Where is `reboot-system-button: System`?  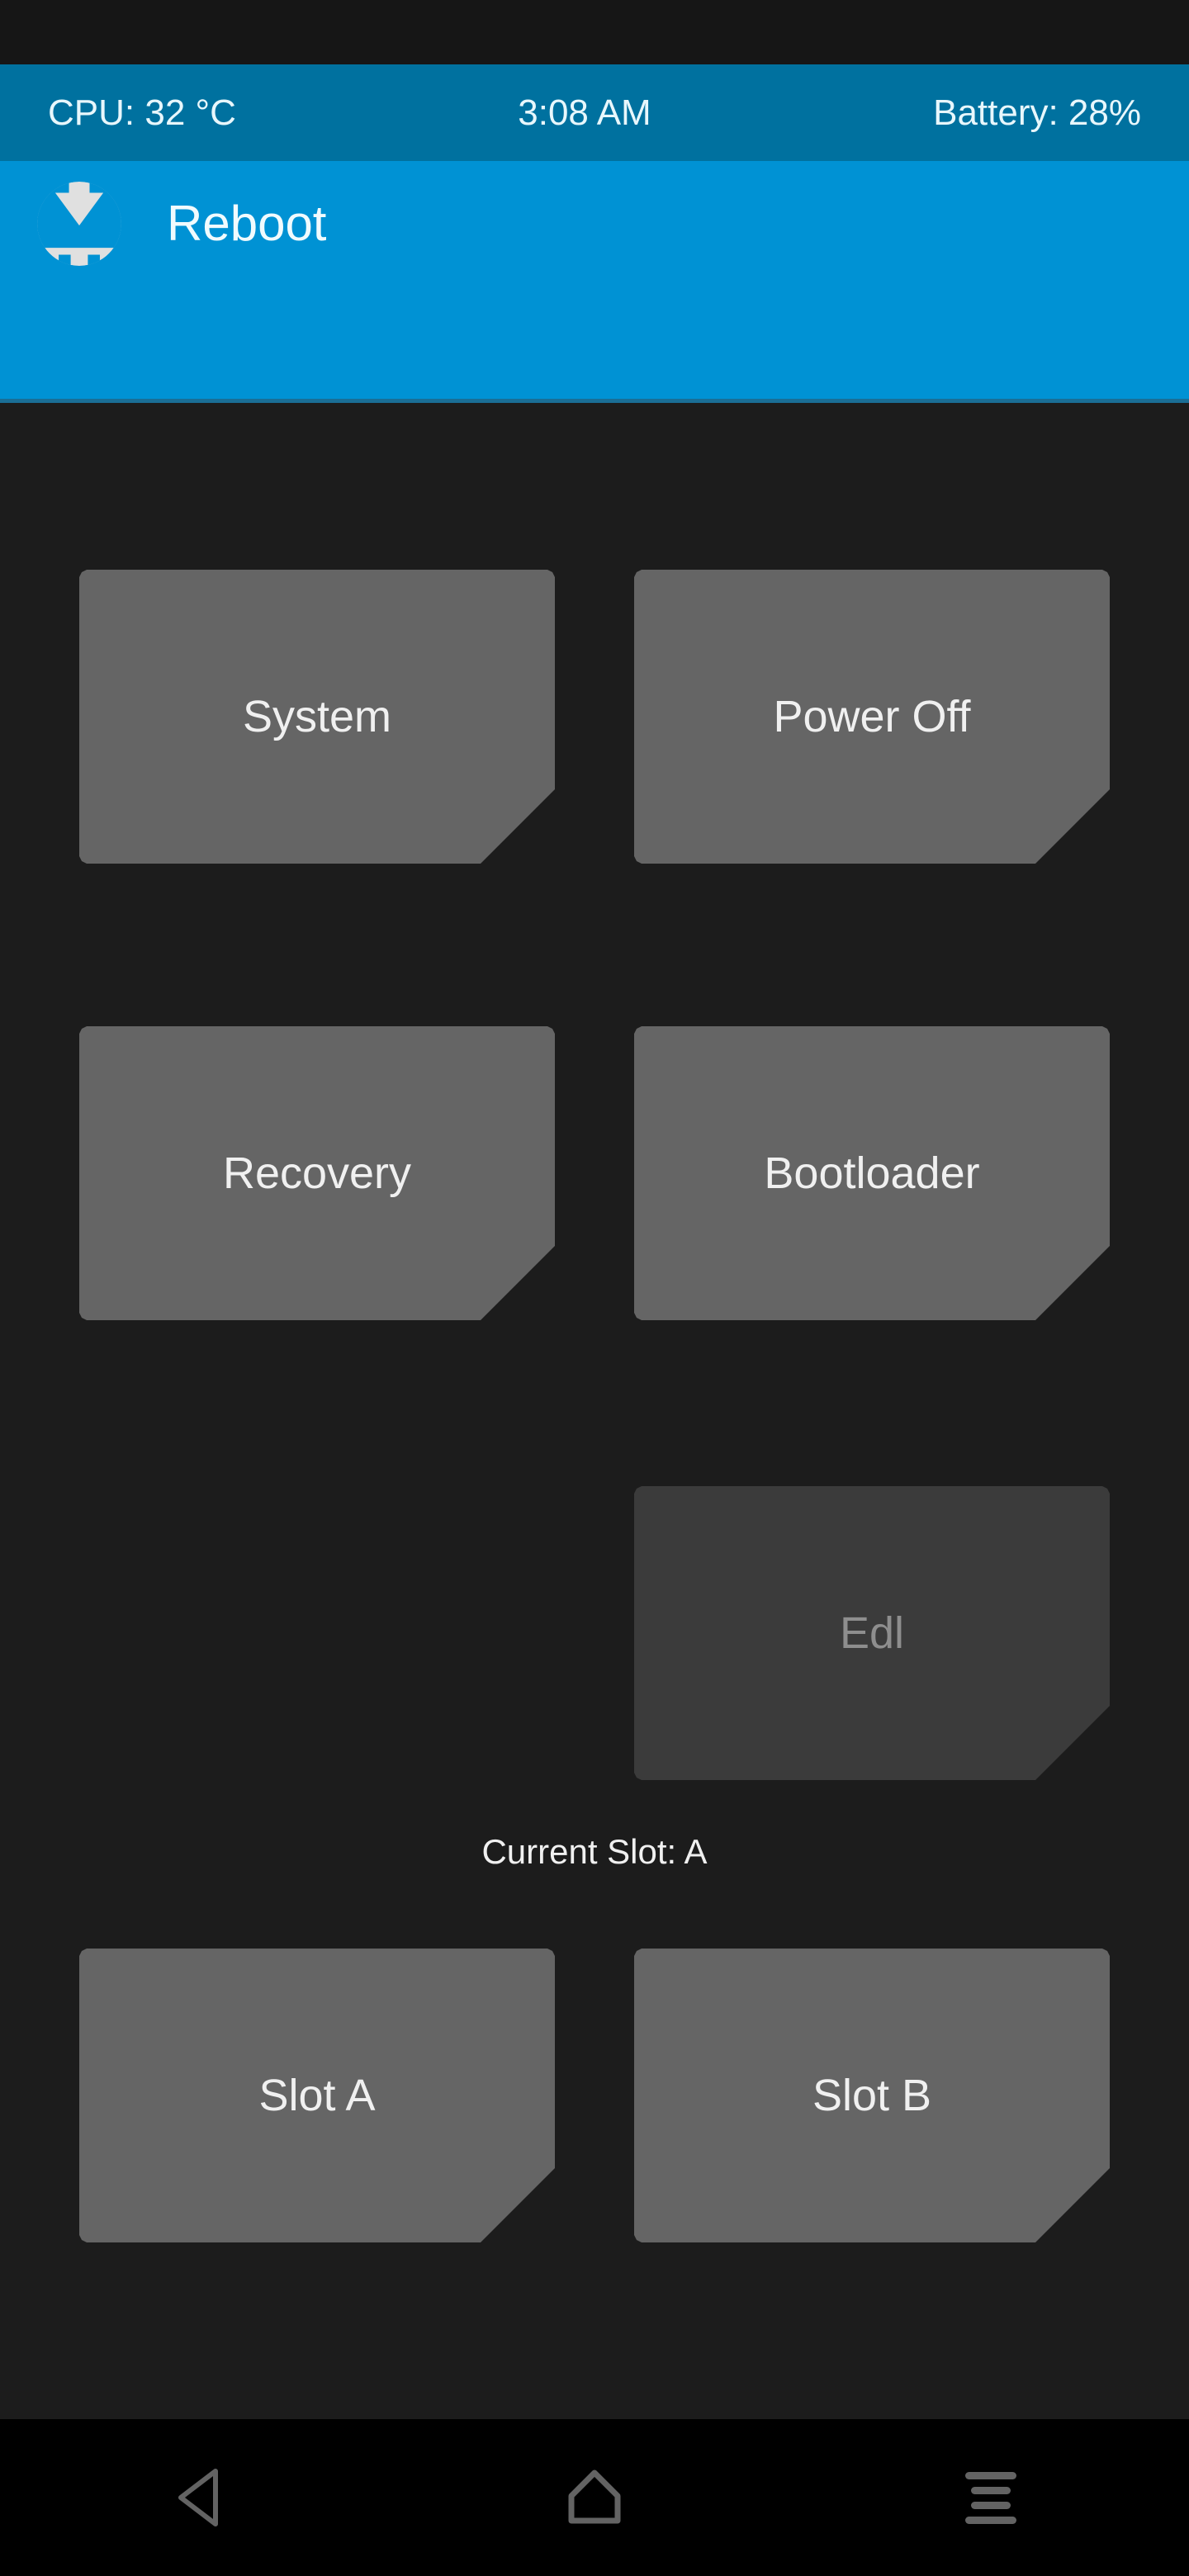
reboot-system-button: System is located at coordinates (317, 717).